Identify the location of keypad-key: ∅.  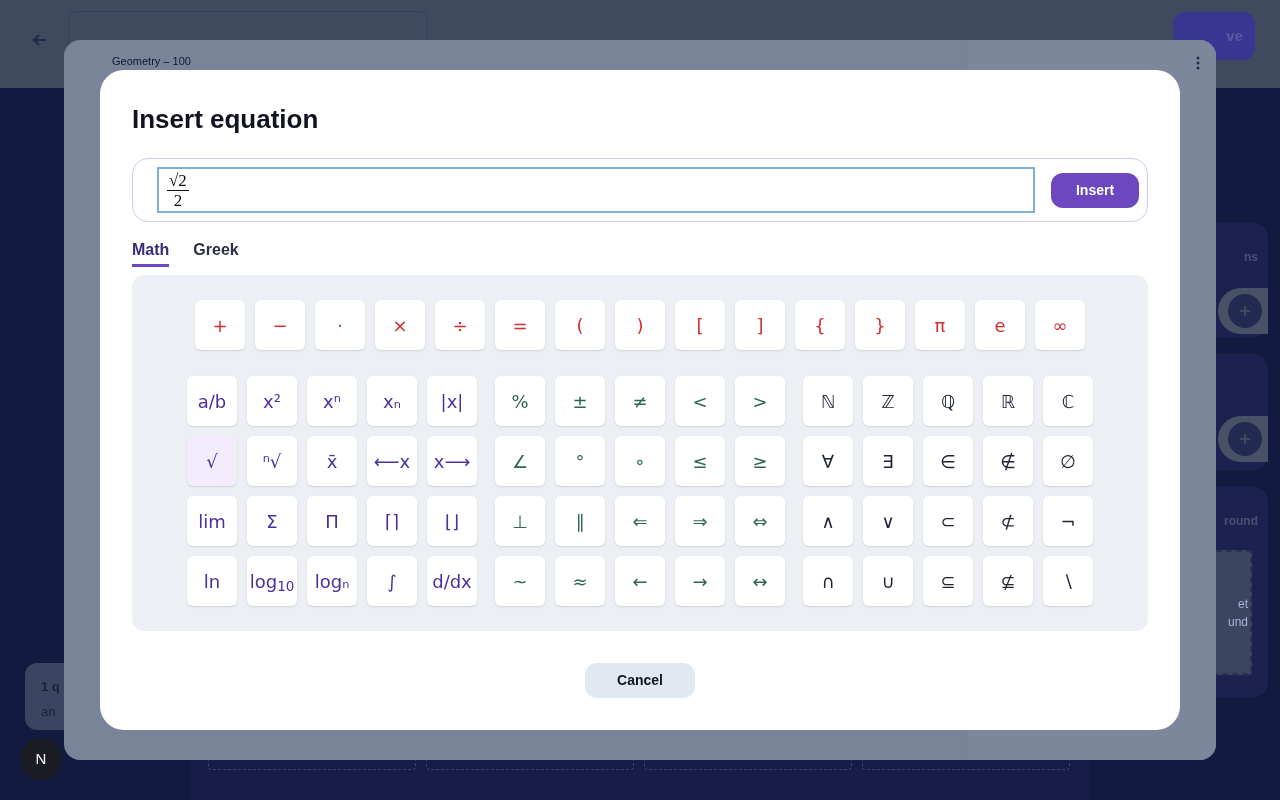
(1068, 461).